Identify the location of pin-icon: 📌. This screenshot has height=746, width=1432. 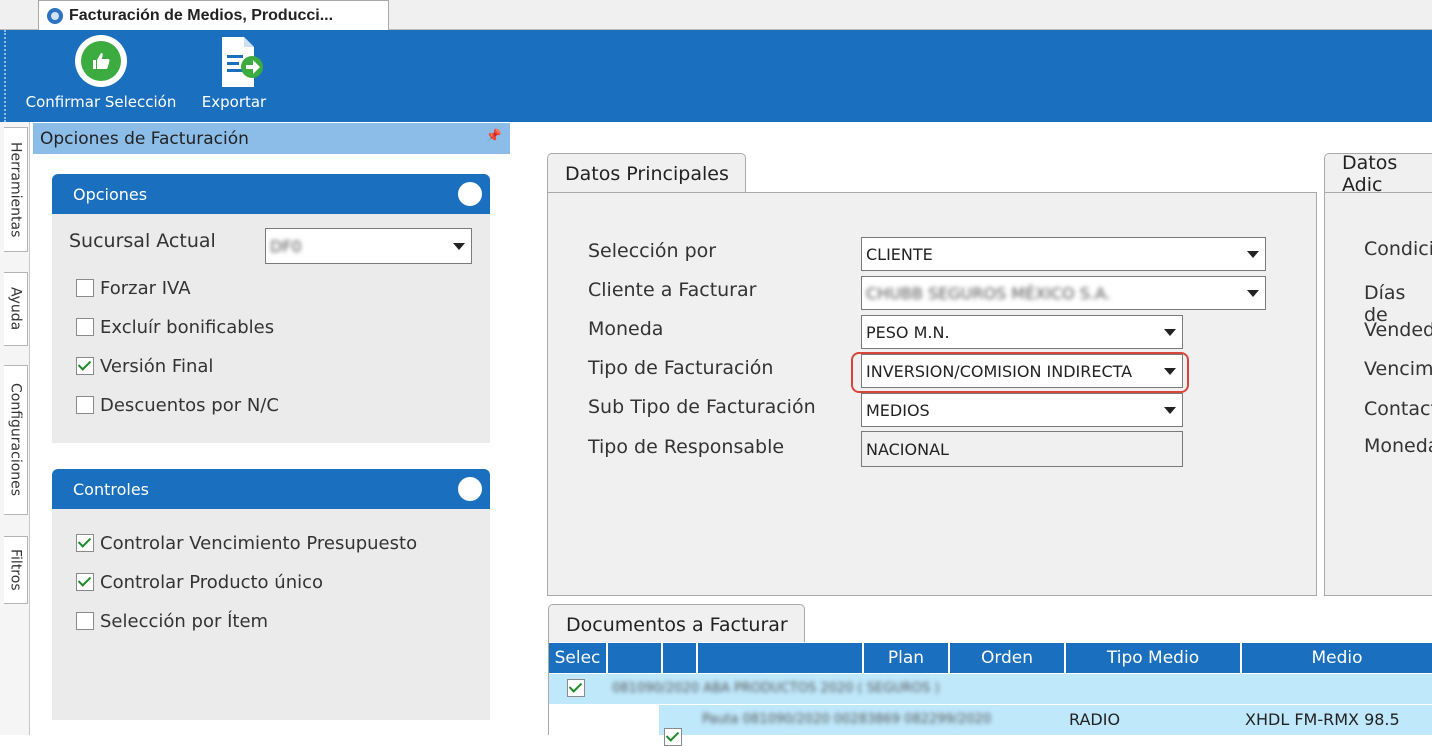
(494, 136).